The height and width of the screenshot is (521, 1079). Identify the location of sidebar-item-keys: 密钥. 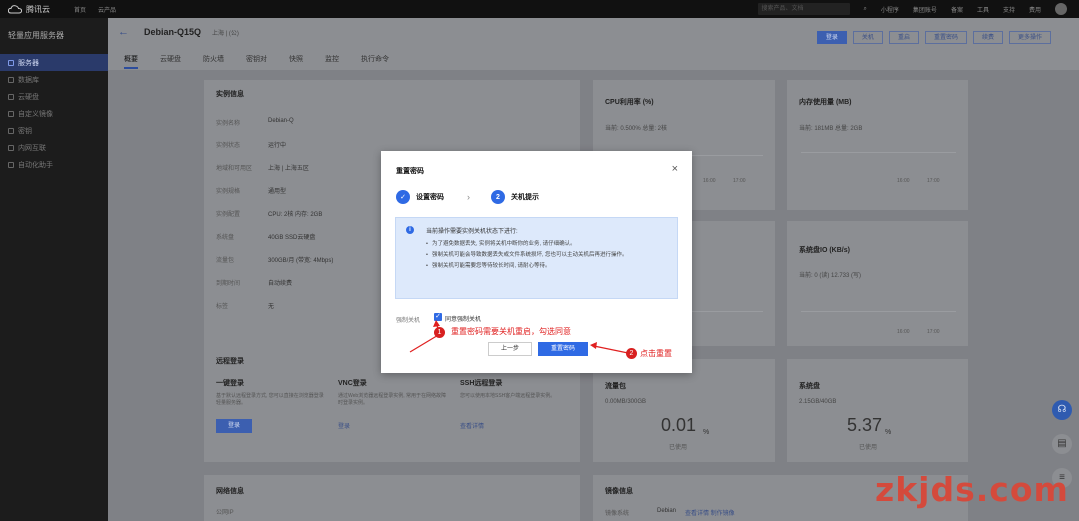
(54, 130).